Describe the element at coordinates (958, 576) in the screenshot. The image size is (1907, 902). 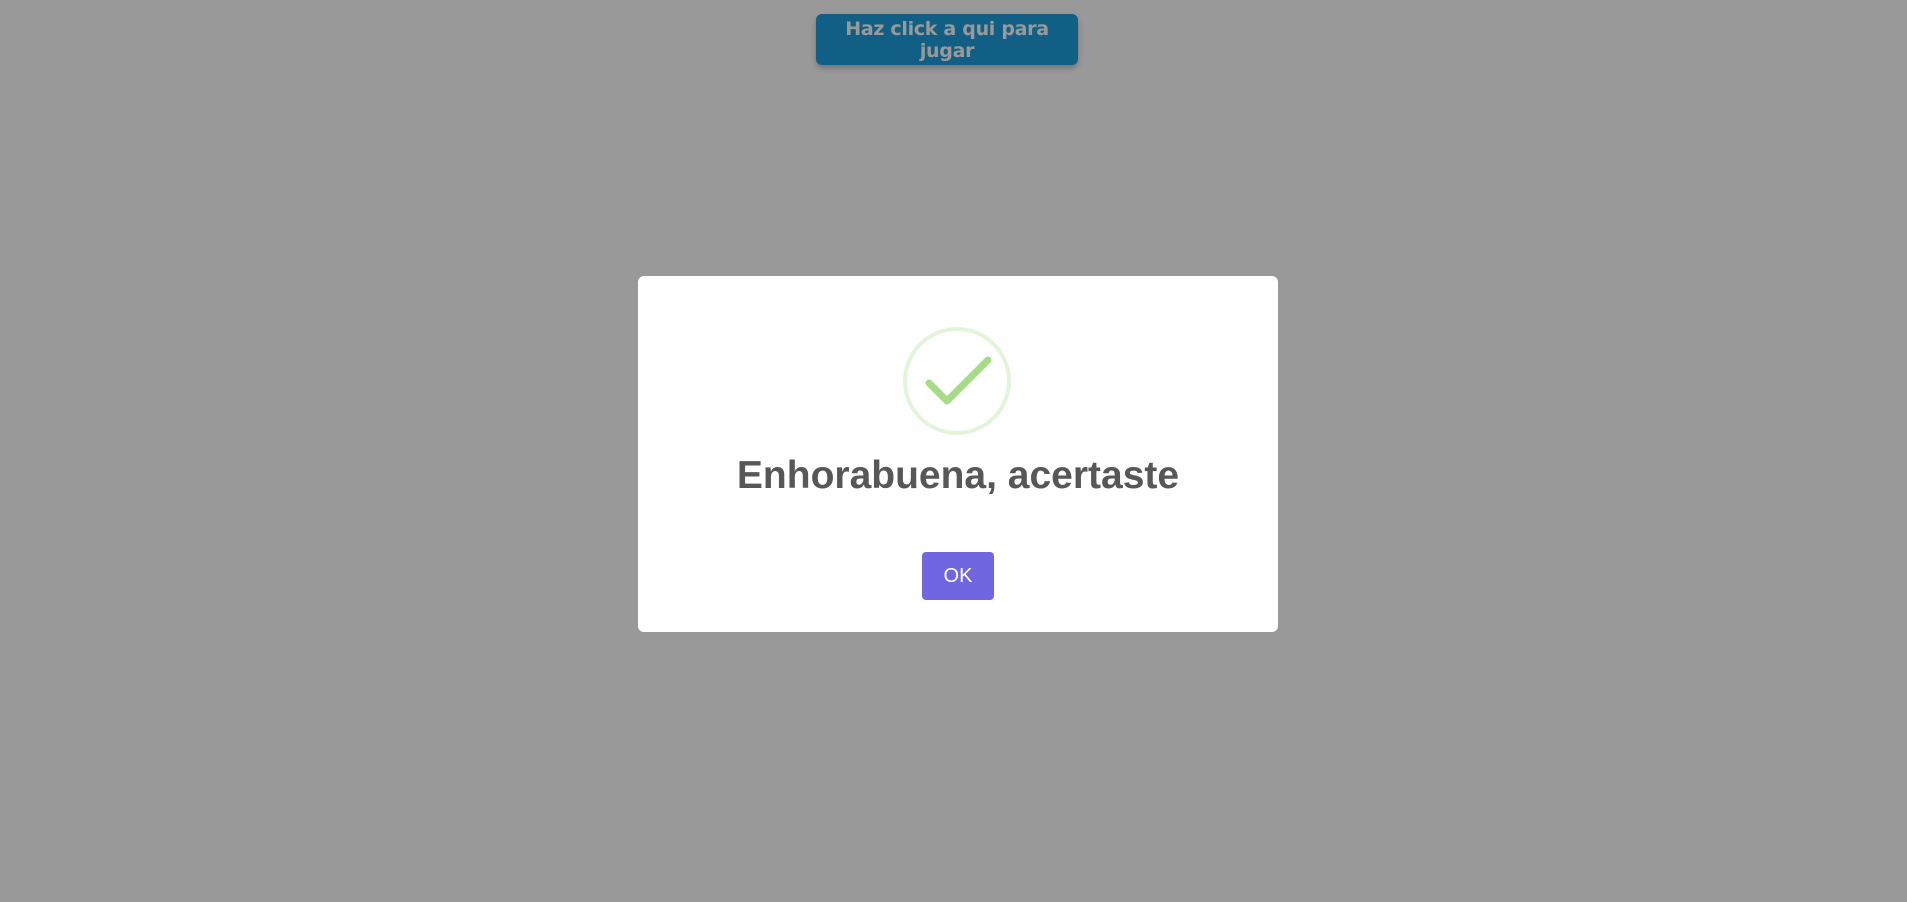
I see `ok-button: OK` at that location.